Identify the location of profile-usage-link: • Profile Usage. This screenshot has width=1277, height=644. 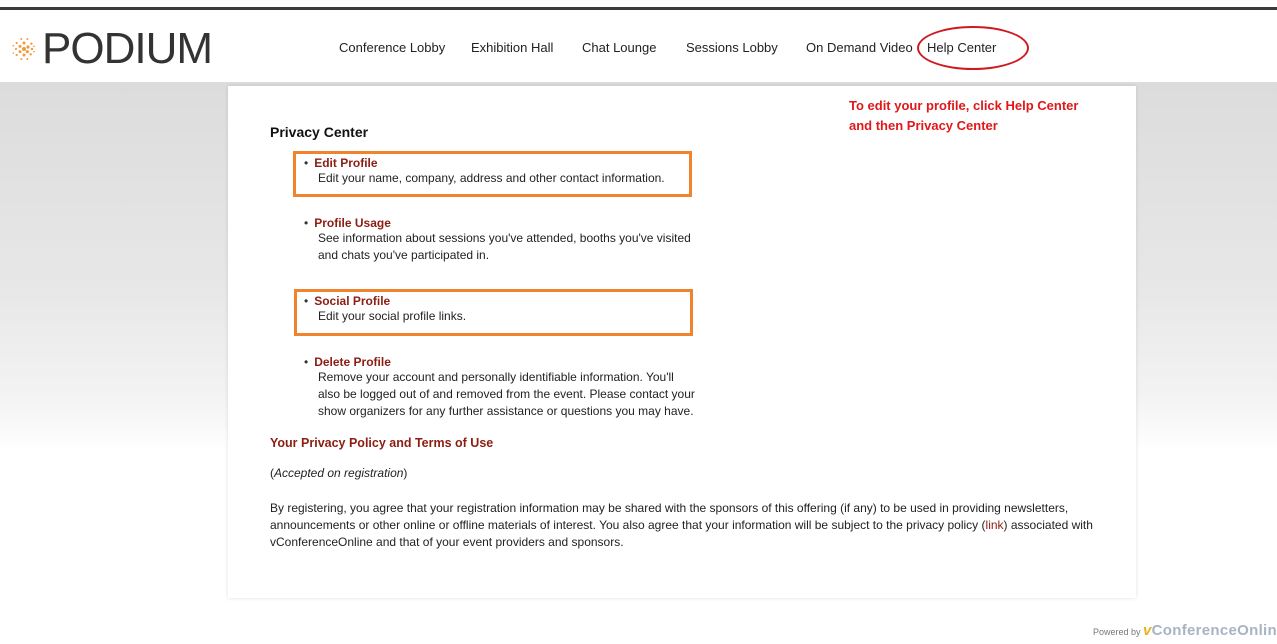
(497, 223).